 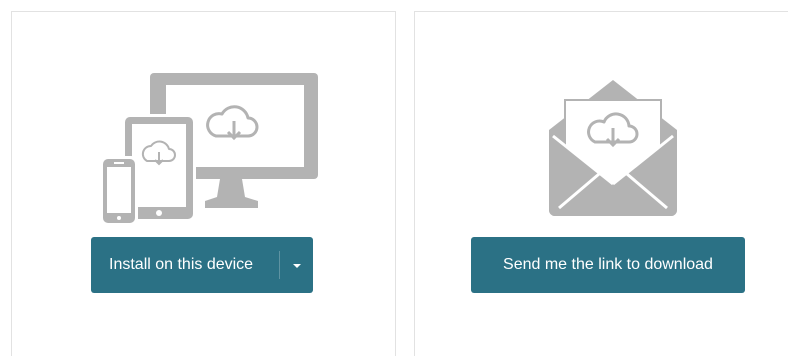 I want to click on install-options-dropdown-toggle, so click(x=296, y=265).